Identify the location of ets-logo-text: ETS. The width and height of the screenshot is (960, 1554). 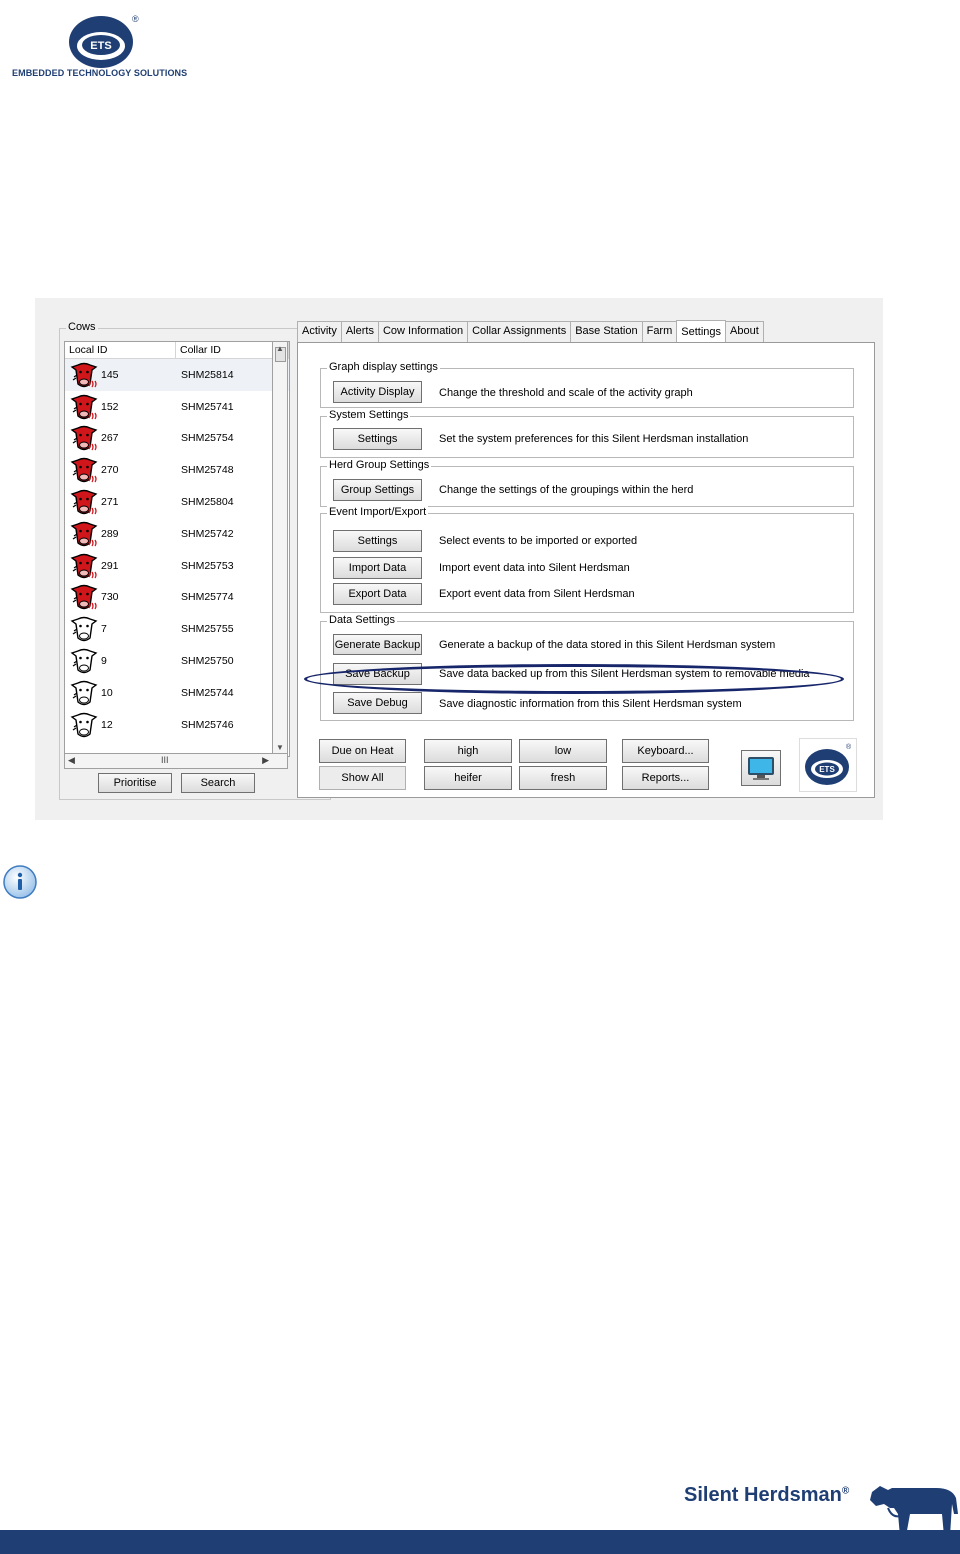
(100, 46).